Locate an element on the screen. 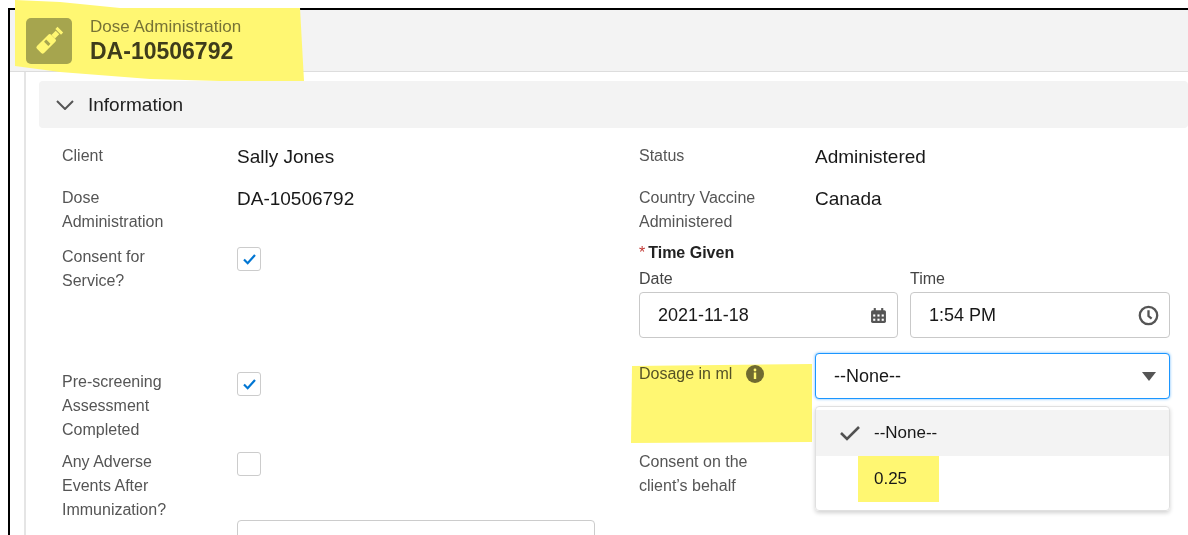 Image resolution: width=1188 pixels, height=535 pixels. required-mark: * is located at coordinates (642, 252).